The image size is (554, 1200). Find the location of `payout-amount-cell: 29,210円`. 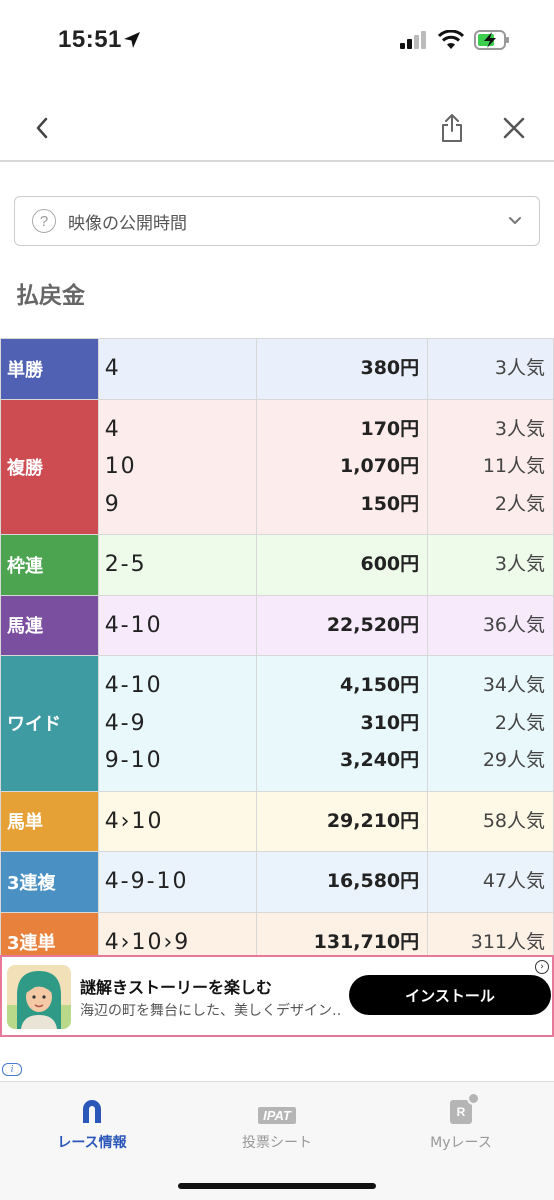

payout-amount-cell: 29,210円 is located at coordinates (342, 821).